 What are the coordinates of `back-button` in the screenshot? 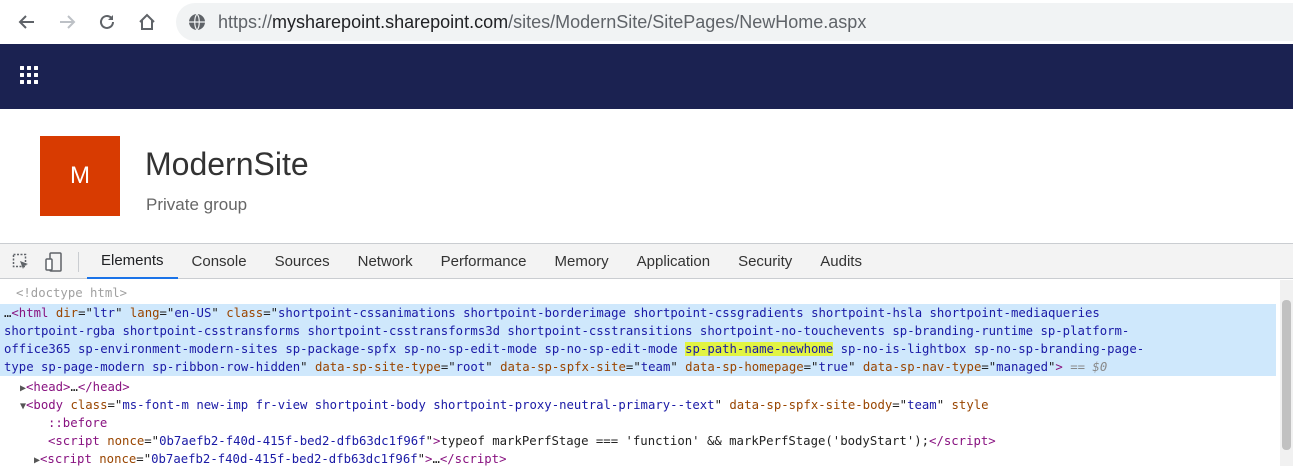 It's located at (27, 22).